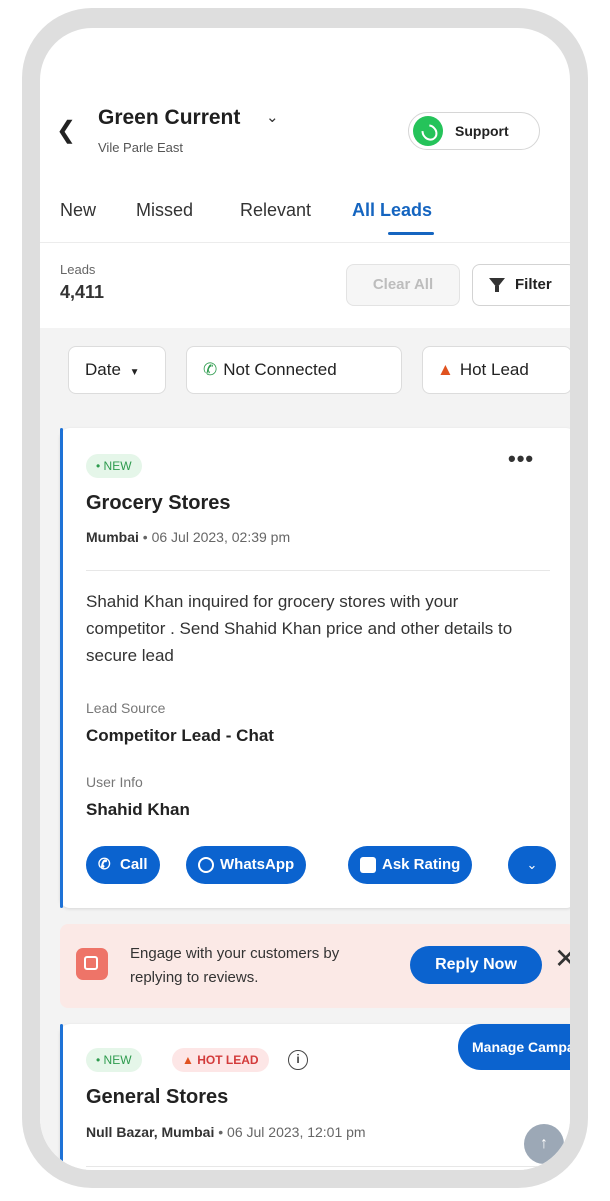  I want to click on lead-source-value: Competitor Lead - Chat, so click(180, 735).